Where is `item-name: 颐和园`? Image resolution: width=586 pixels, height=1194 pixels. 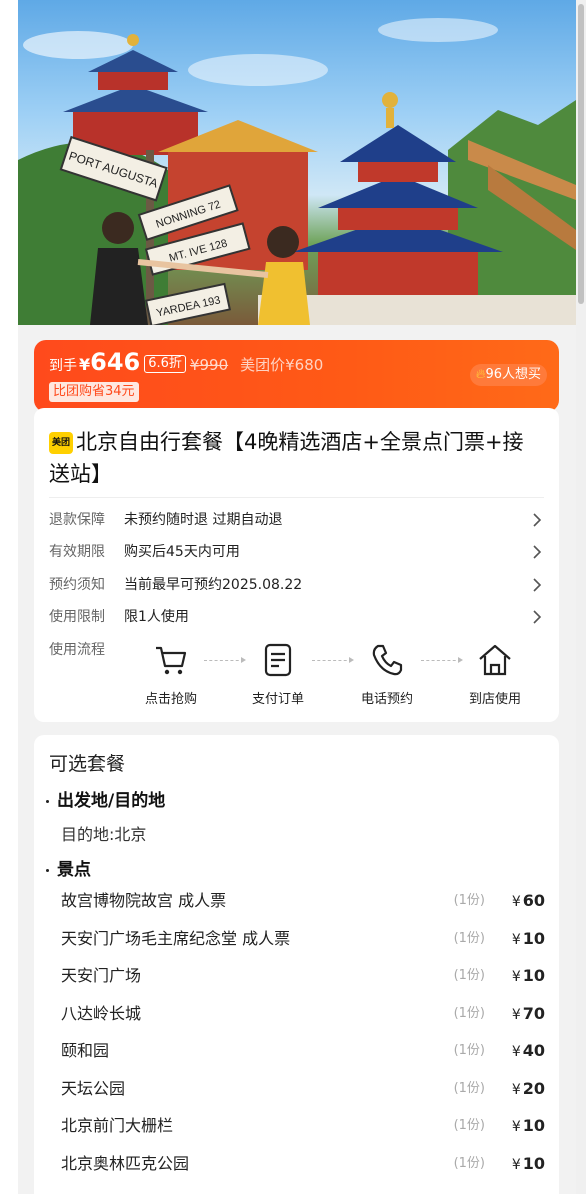
item-name: 颐和园 is located at coordinates (85, 1050).